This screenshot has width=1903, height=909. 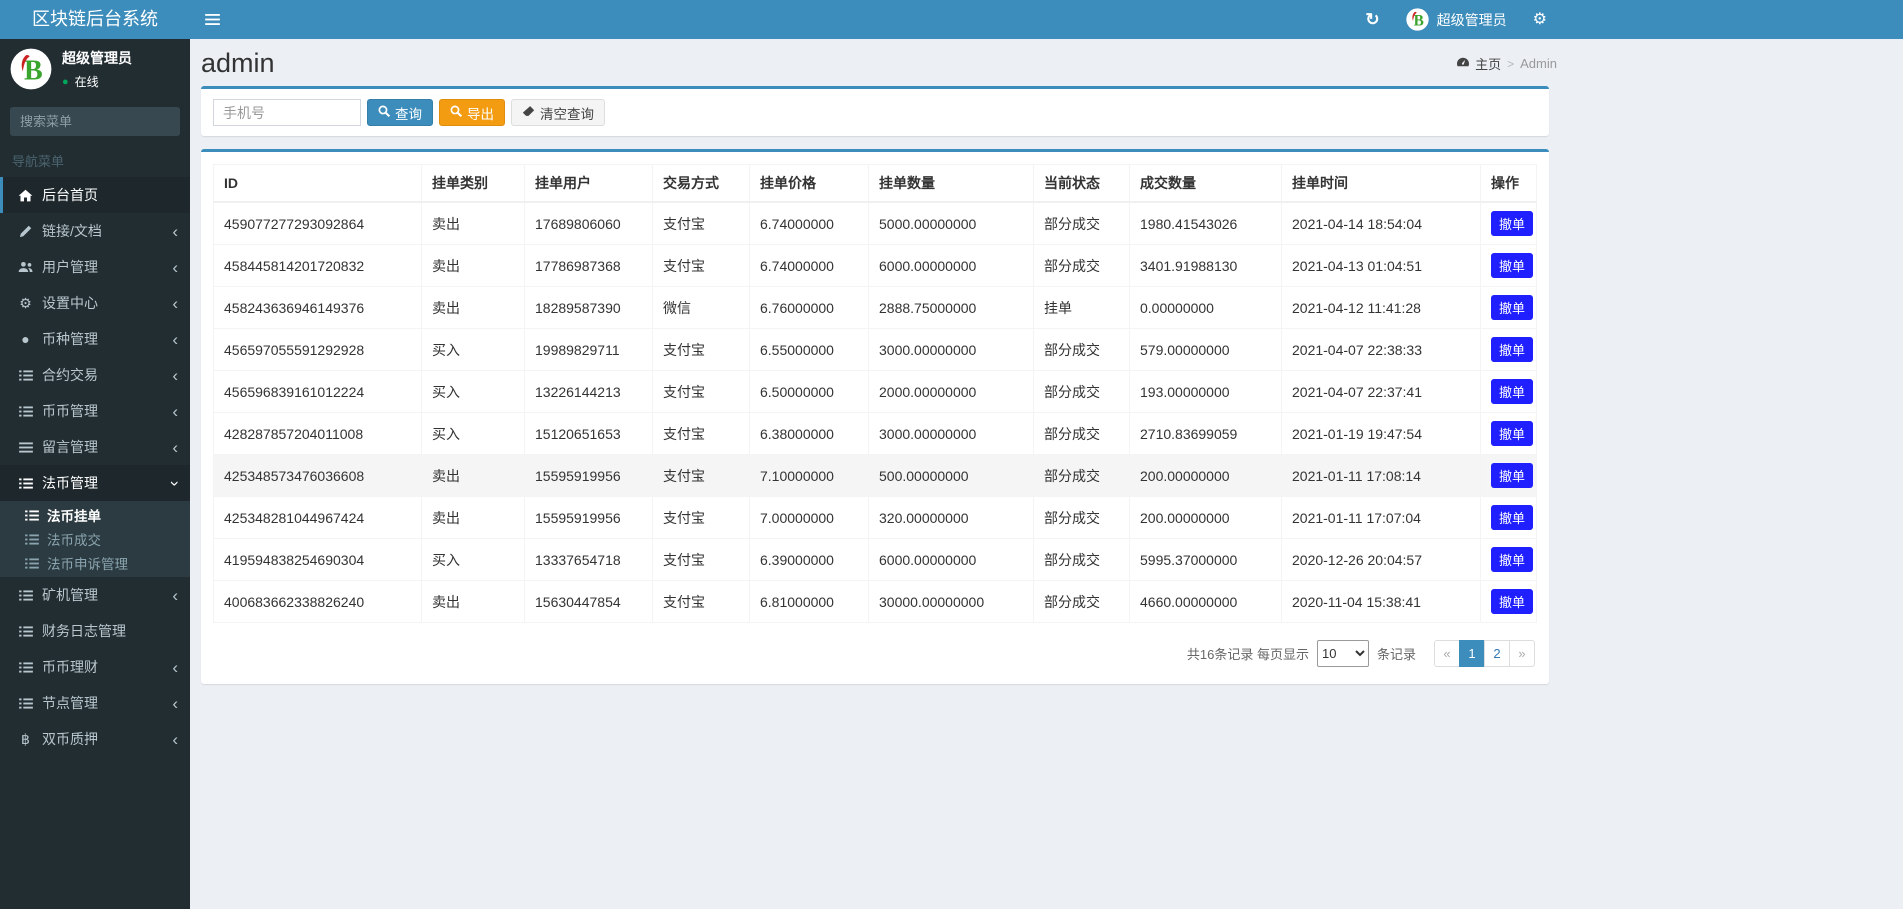 I want to click on sidebar-item-label: 法币管理, so click(x=70, y=483).